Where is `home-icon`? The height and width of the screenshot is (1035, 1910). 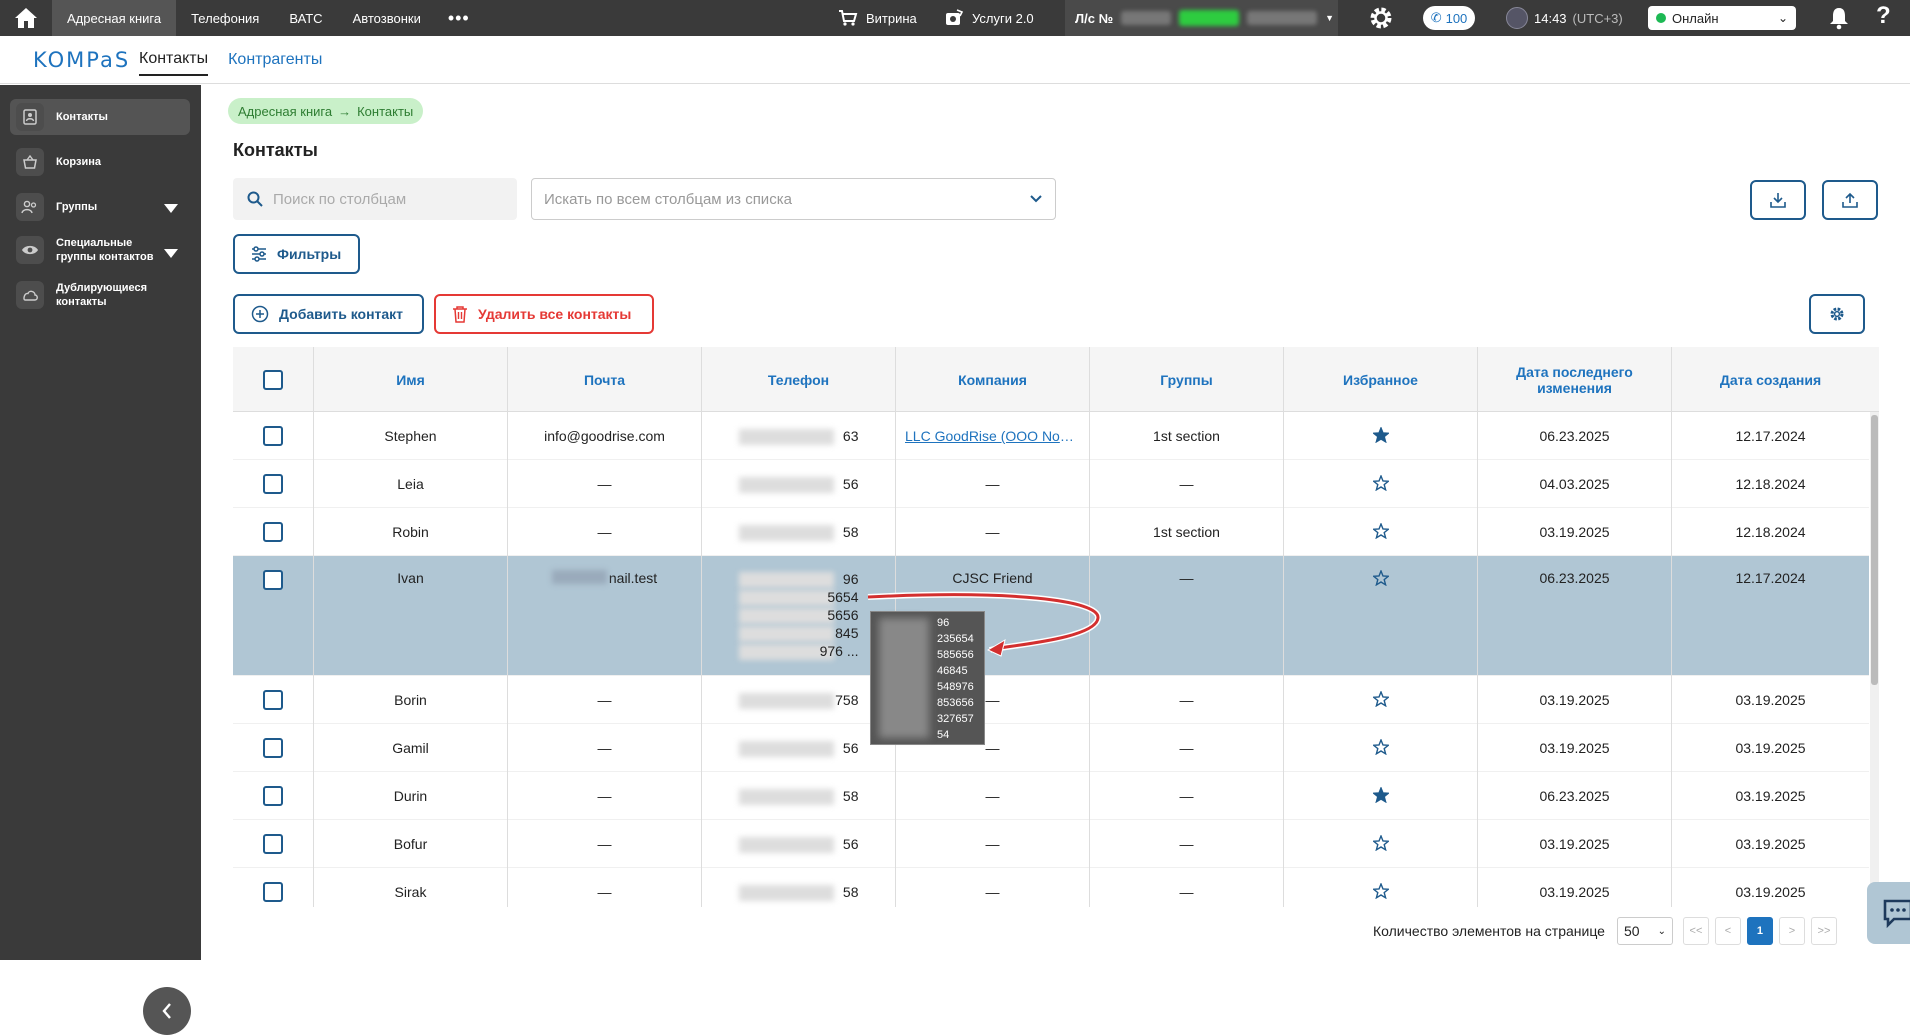 home-icon is located at coordinates (26, 18).